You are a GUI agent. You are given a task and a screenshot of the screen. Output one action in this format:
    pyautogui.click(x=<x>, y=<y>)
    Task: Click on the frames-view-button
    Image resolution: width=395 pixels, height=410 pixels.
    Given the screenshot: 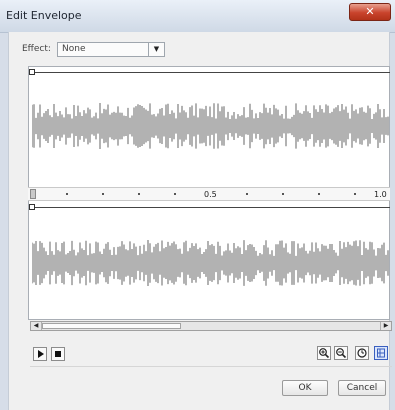 What is the action you would take?
    pyautogui.click(x=381, y=353)
    